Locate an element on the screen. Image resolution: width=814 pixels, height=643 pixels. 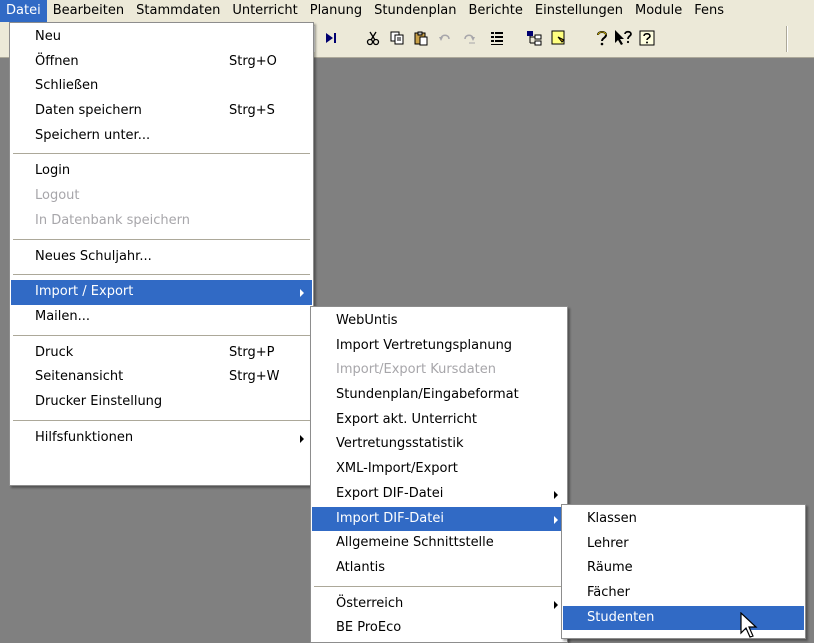
menu-item-hilfsfunktionen: Hilfsfunktionen is located at coordinates (161, 438).